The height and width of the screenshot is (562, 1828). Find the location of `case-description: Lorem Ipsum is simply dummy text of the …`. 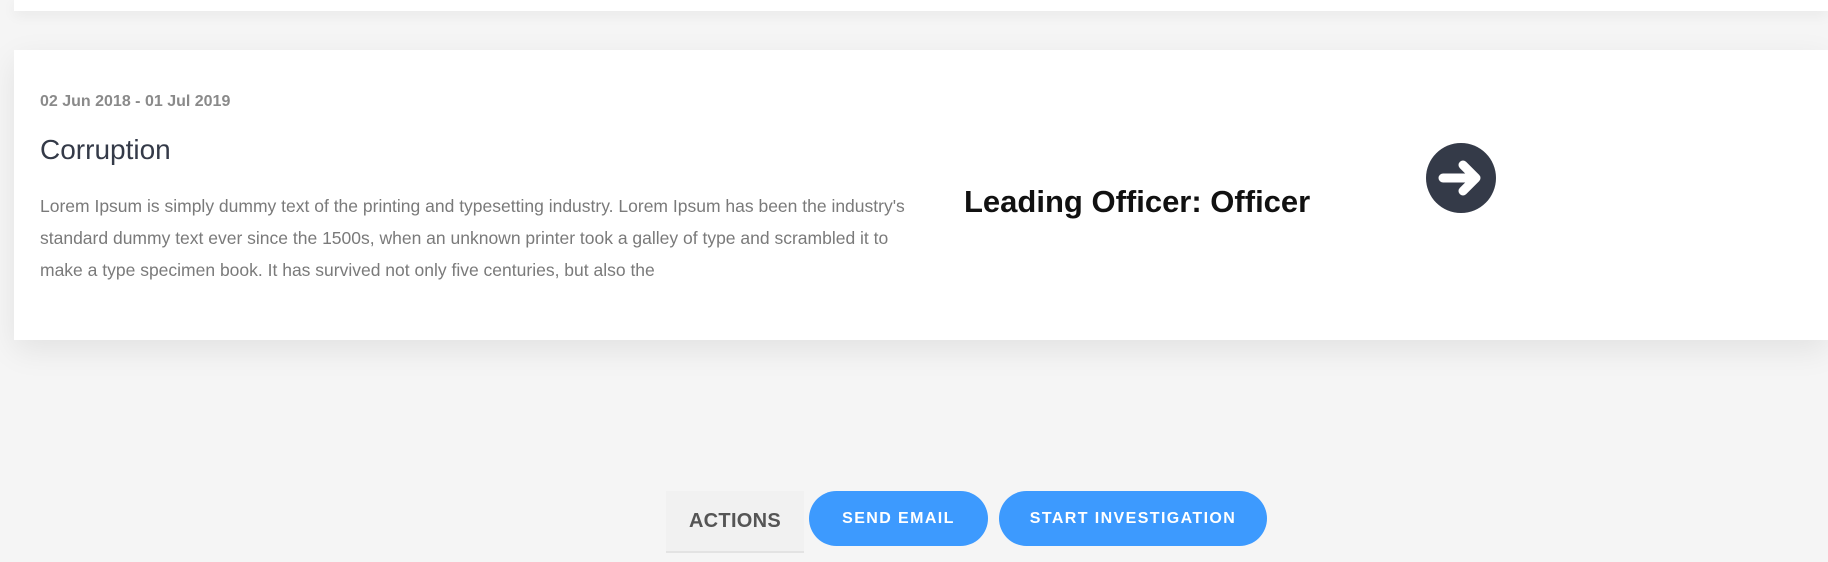

case-description: Lorem Ipsum is simply dummy text of the … is located at coordinates (472, 238).